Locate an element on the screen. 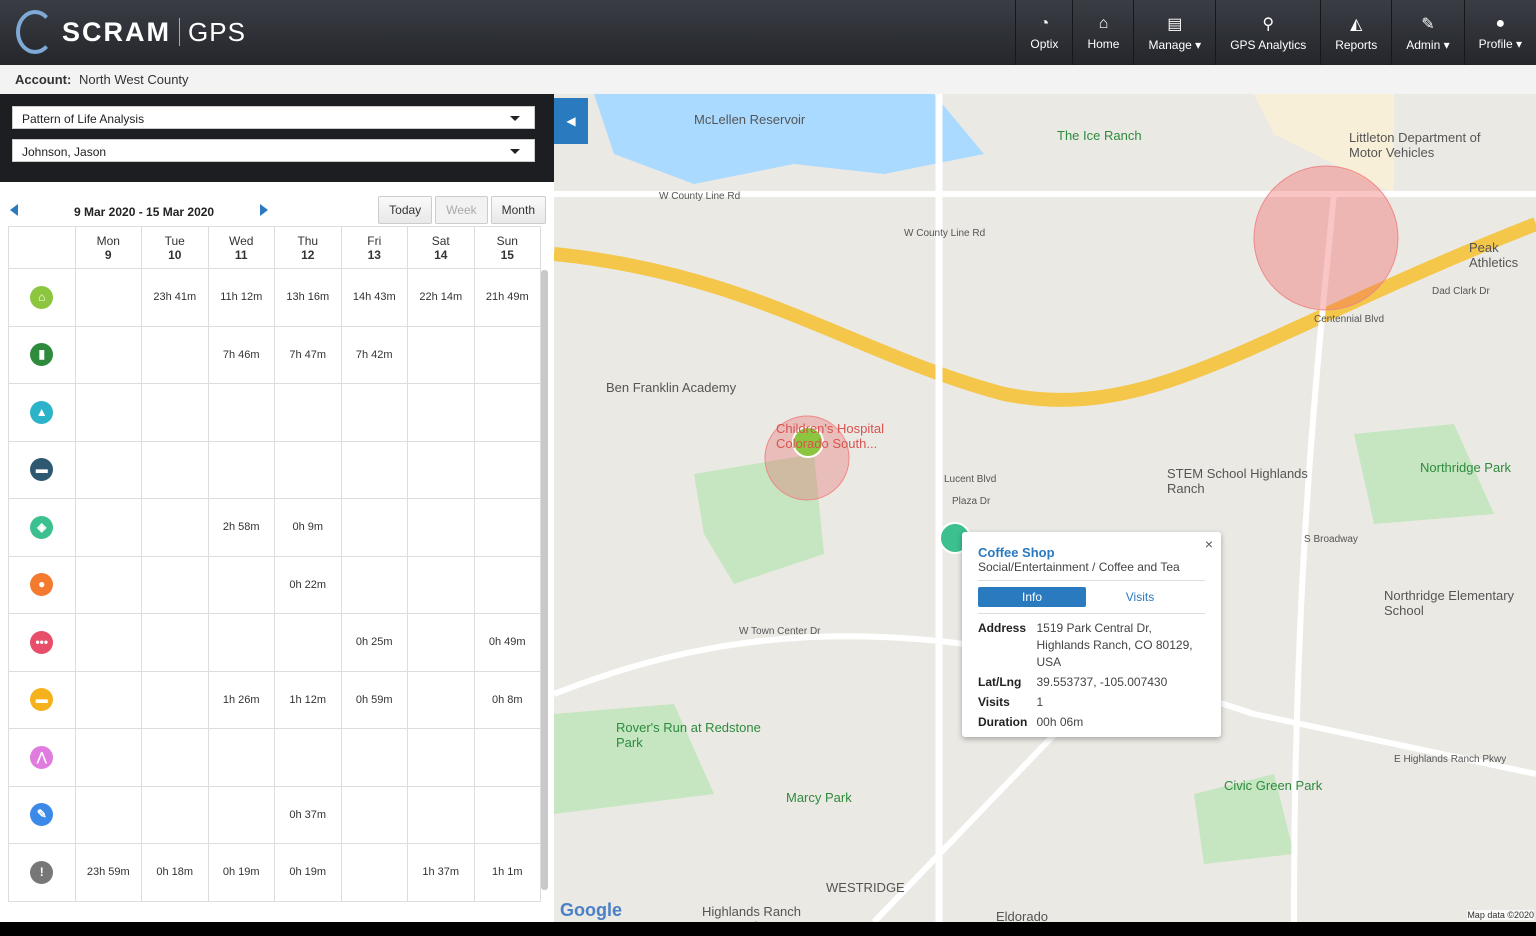 Image resolution: width=1536 pixels, height=936 pixels. week-button: Week is located at coordinates (461, 210).